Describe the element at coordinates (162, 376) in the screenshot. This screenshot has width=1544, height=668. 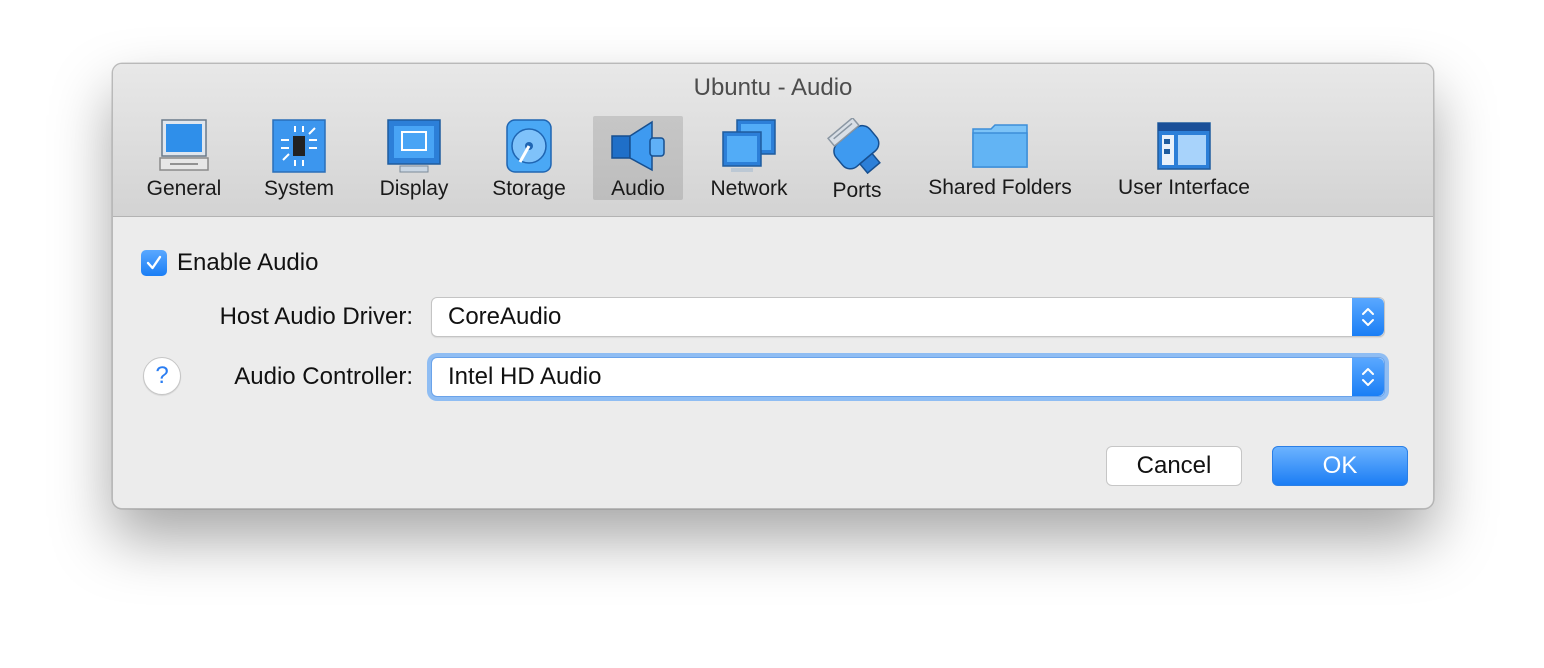
I see `help-button: ?` at that location.